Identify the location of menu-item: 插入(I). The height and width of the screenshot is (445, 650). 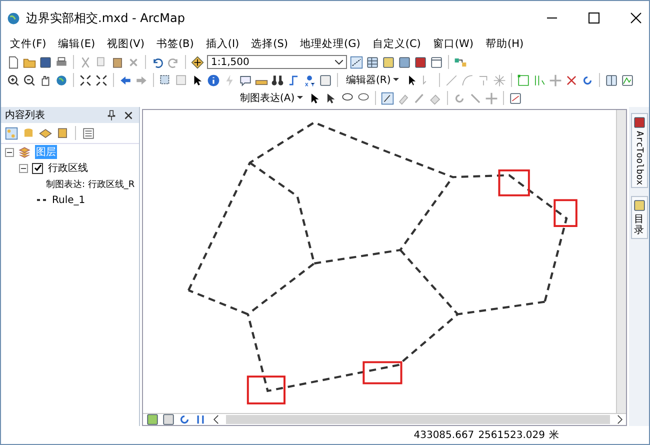
(222, 44).